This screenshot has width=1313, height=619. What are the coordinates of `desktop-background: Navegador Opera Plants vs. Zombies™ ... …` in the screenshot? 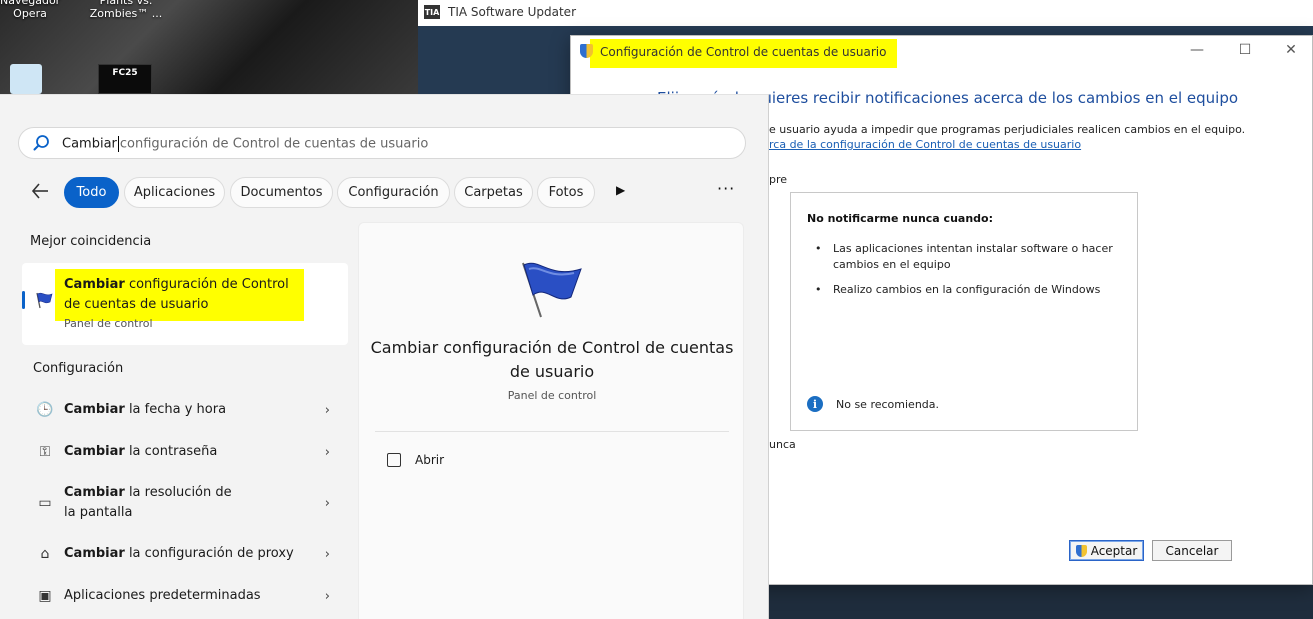 It's located at (209, 47).